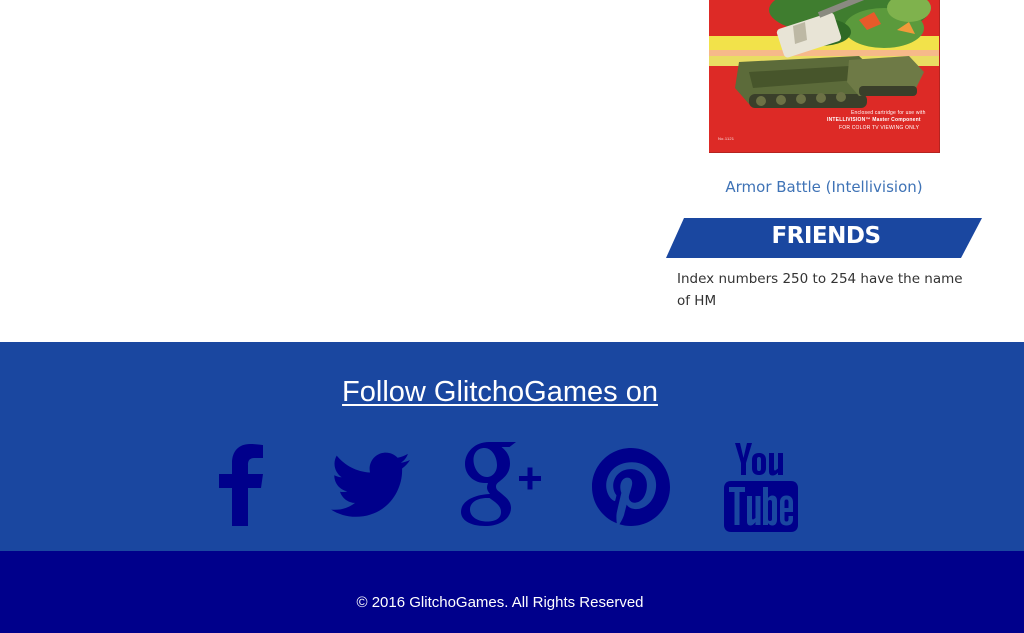  I want to click on follow-heading-link: Follow GlitchoGames on, so click(500, 392).